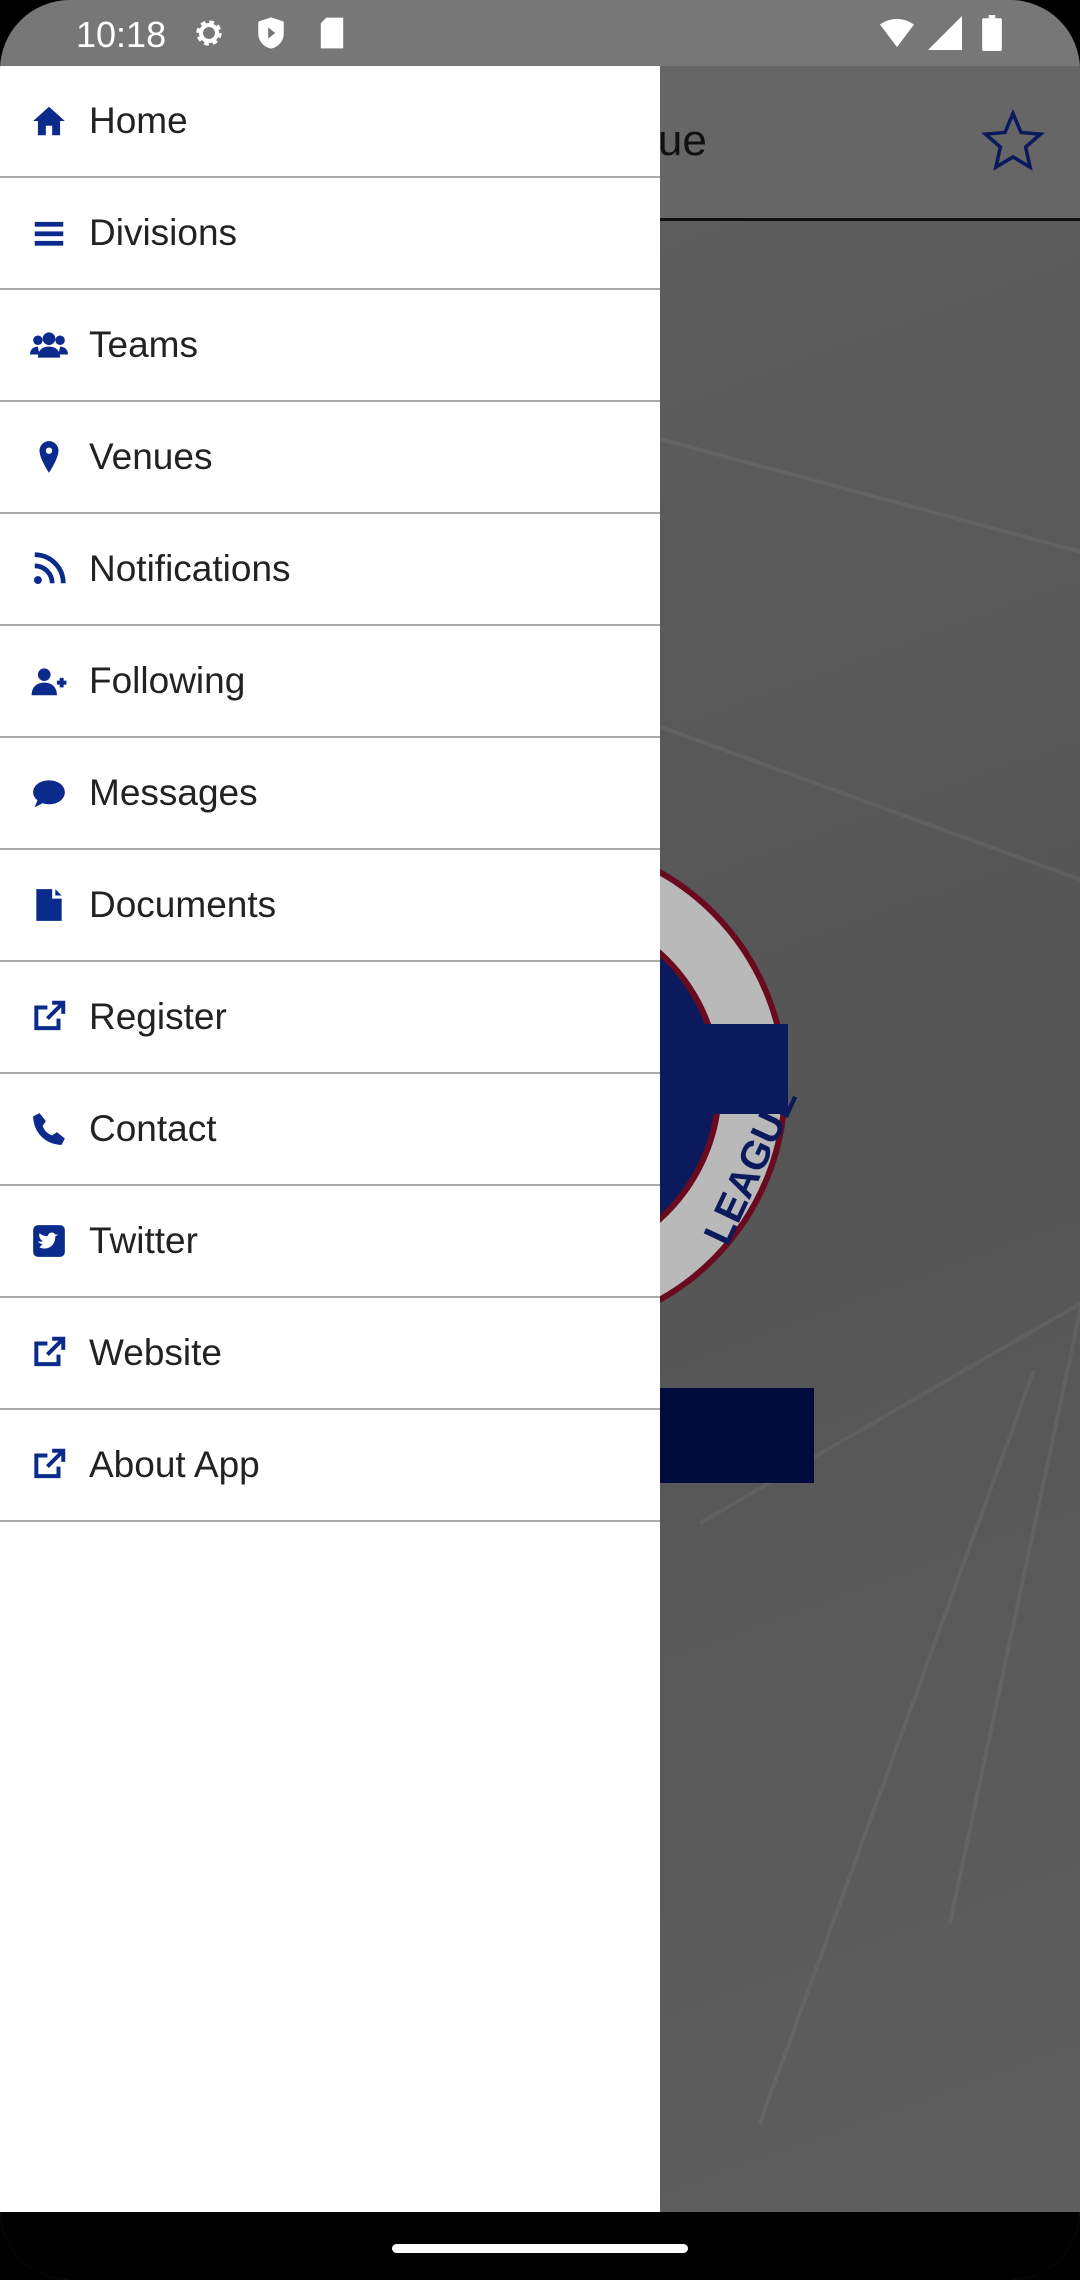  I want to click on user-plus-icon, so click(49, 681).